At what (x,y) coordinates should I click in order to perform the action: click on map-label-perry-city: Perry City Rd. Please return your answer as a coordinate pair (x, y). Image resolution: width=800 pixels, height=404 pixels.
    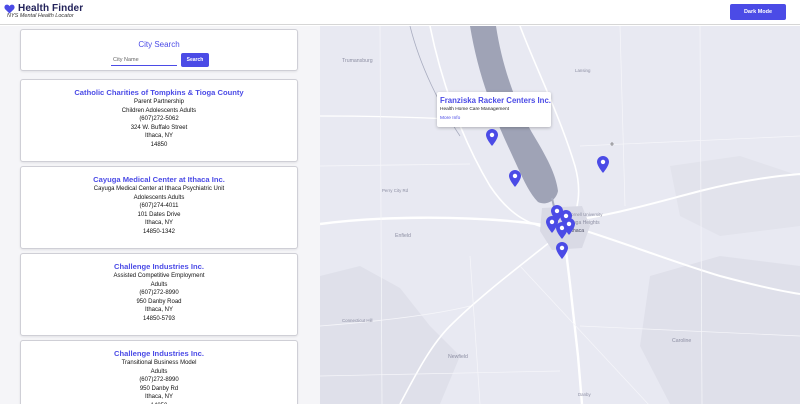
    Looking at the image, I should click on (395, 190).